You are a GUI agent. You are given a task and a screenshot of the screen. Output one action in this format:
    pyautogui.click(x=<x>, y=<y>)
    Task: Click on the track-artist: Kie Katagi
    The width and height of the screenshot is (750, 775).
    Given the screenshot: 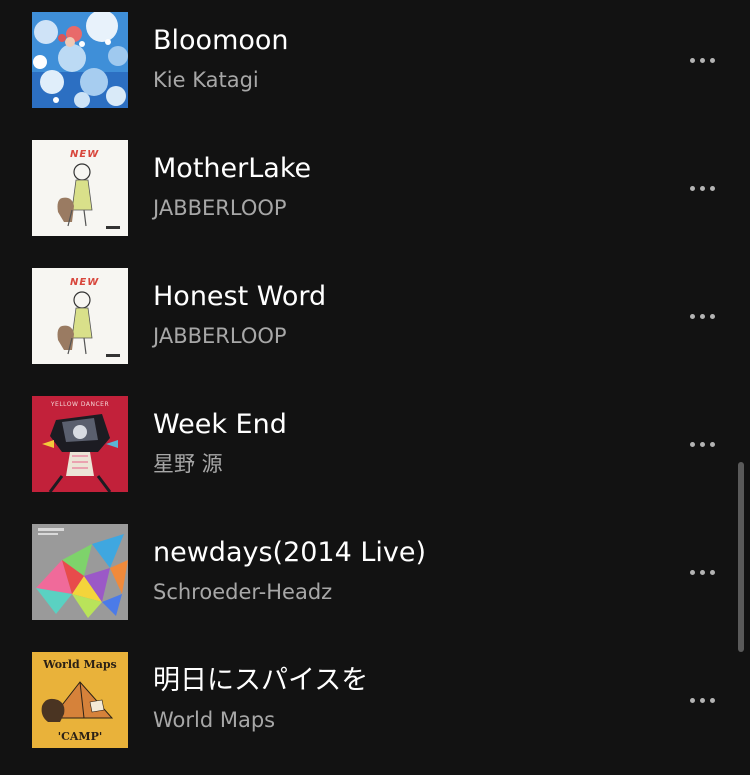 What is the action you would take?
    pyautogui.click(x=206, y=80)
    